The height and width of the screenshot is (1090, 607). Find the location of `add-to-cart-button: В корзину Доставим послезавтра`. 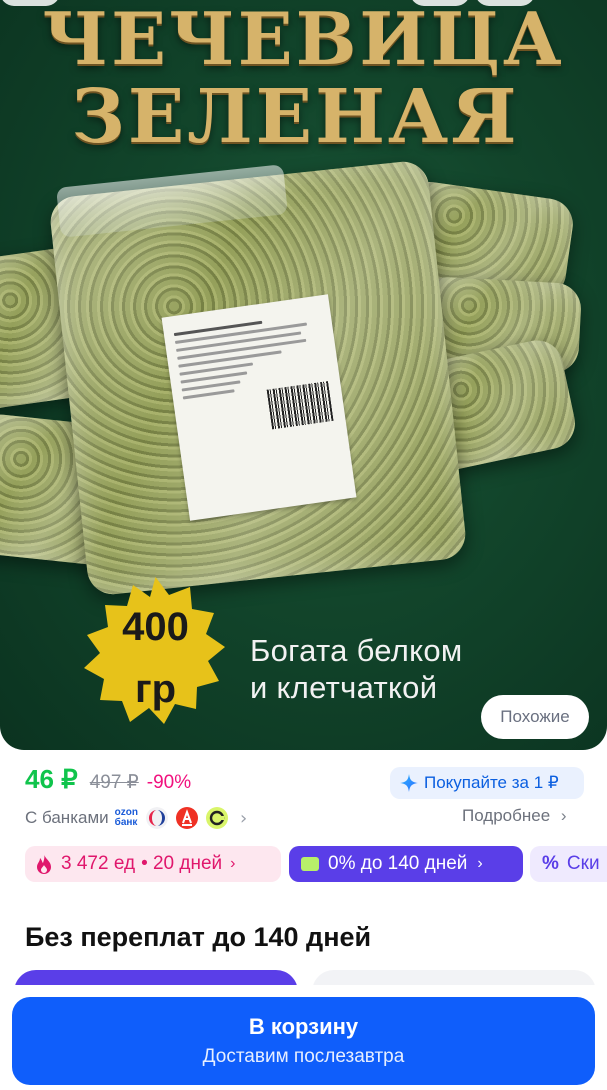

add-to-cart-button: В корзину Доставим послезавтра is located at coordinates (303, 1041).